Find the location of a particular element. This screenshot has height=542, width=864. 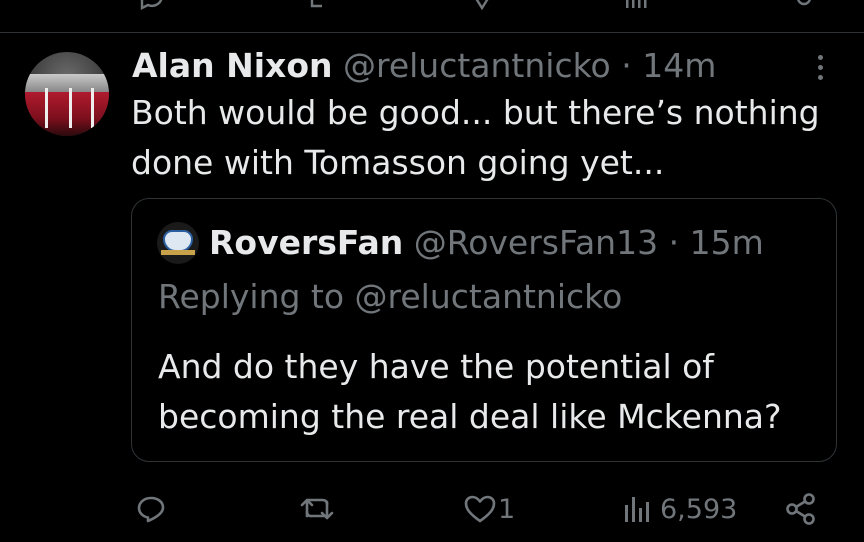

avatar is located at coordinates (67, 94).